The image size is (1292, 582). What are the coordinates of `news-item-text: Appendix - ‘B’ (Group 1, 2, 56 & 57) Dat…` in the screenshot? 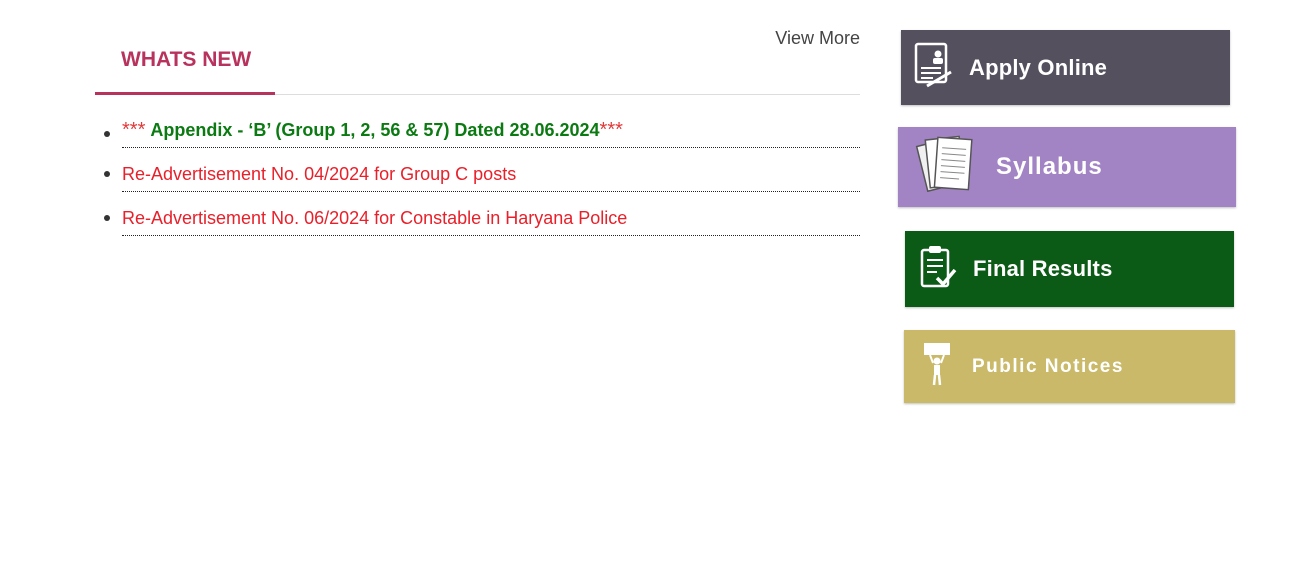 It's located at (374, 130).